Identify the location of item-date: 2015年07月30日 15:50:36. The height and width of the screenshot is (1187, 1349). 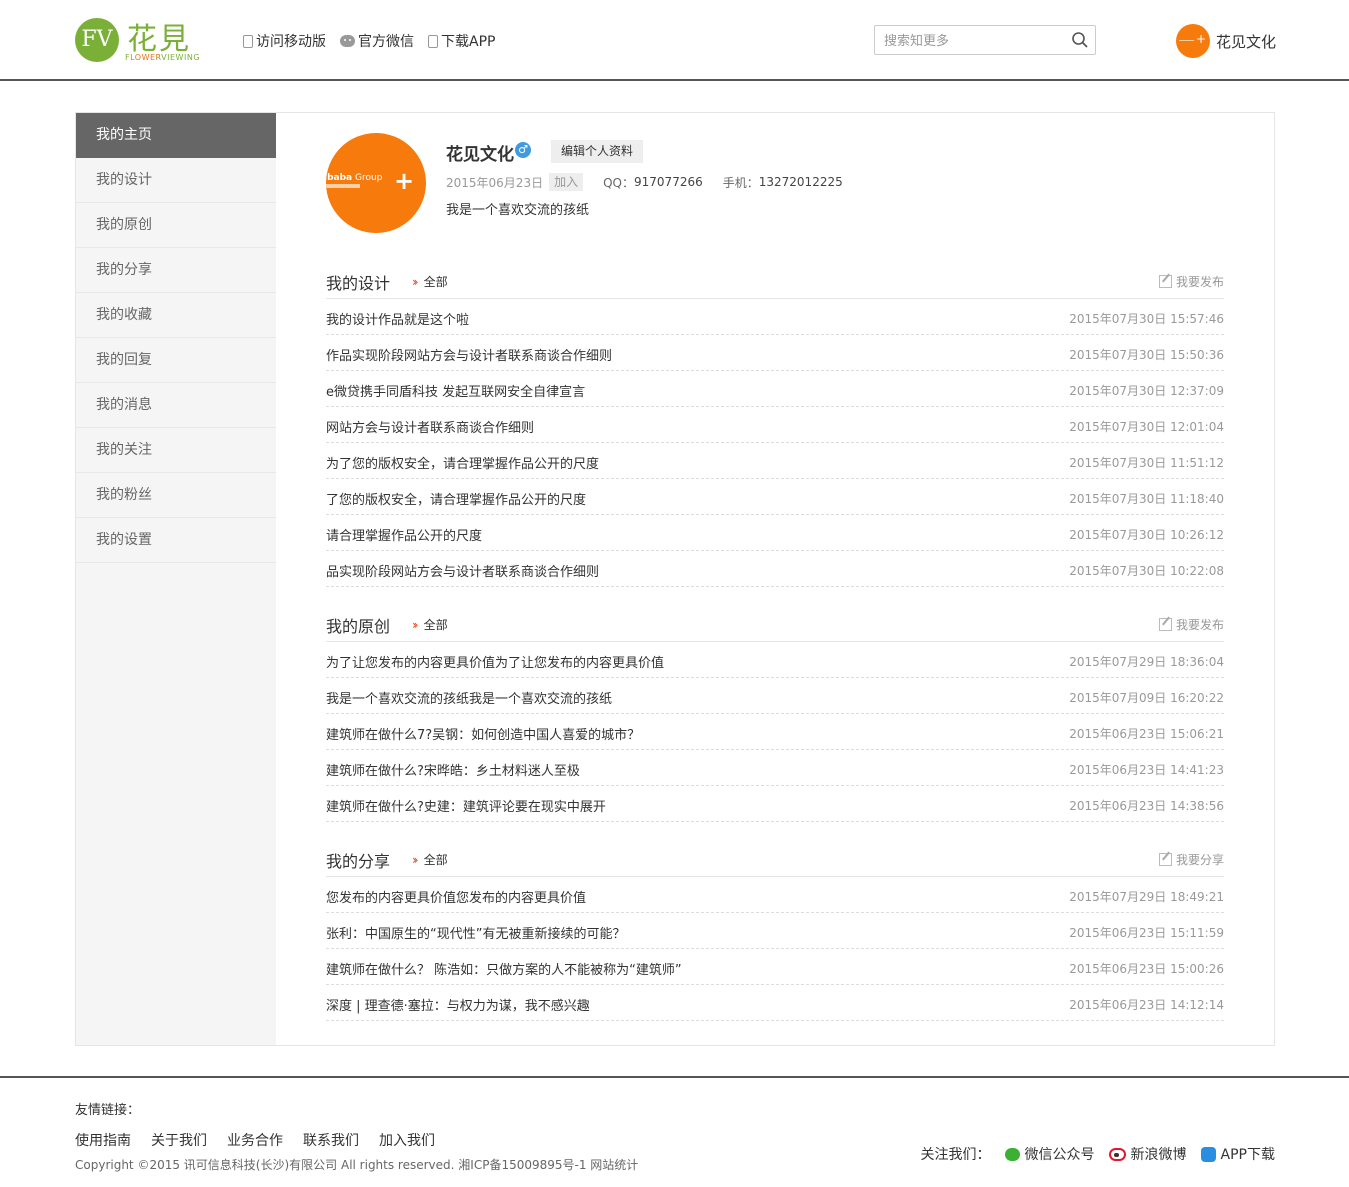
(1146, 355).